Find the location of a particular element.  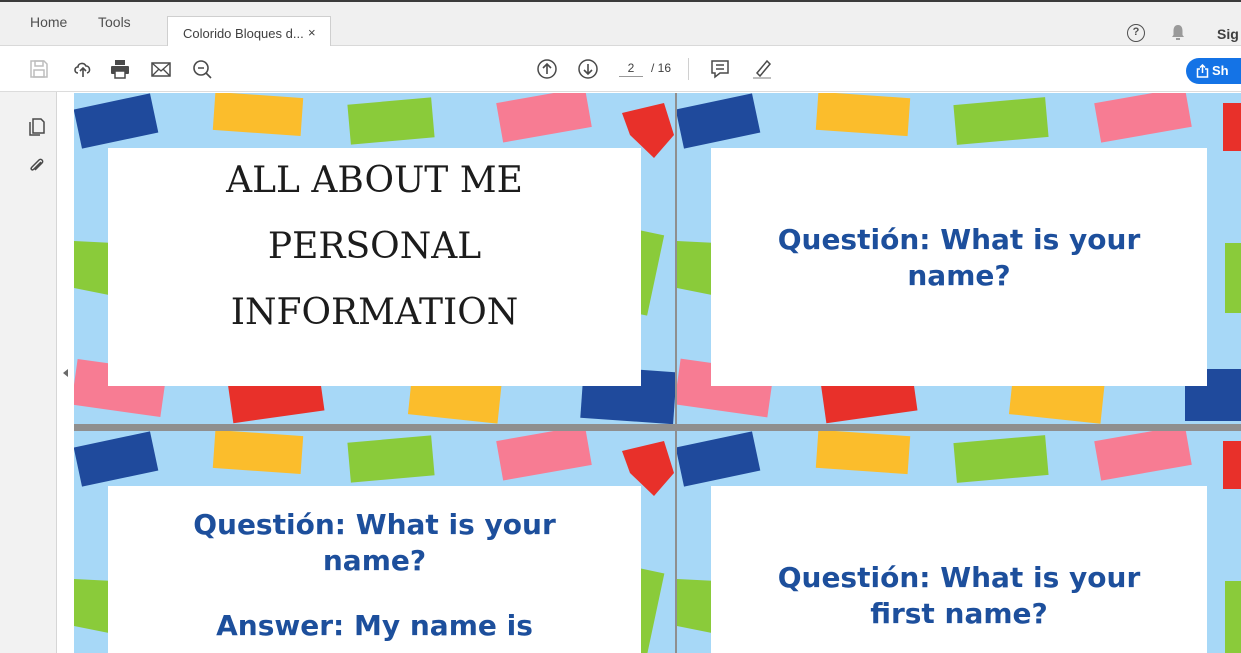

zoom-icon is located at coordinates (202, 69).